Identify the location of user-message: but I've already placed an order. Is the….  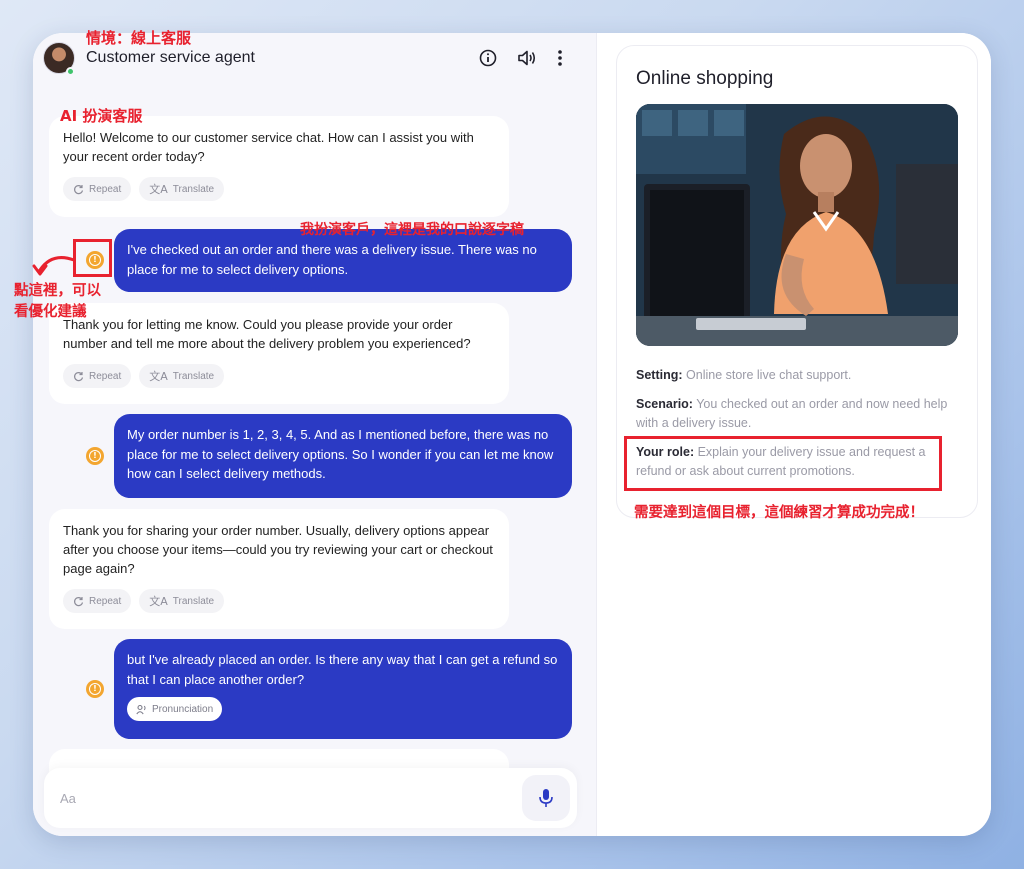
(343, 689).